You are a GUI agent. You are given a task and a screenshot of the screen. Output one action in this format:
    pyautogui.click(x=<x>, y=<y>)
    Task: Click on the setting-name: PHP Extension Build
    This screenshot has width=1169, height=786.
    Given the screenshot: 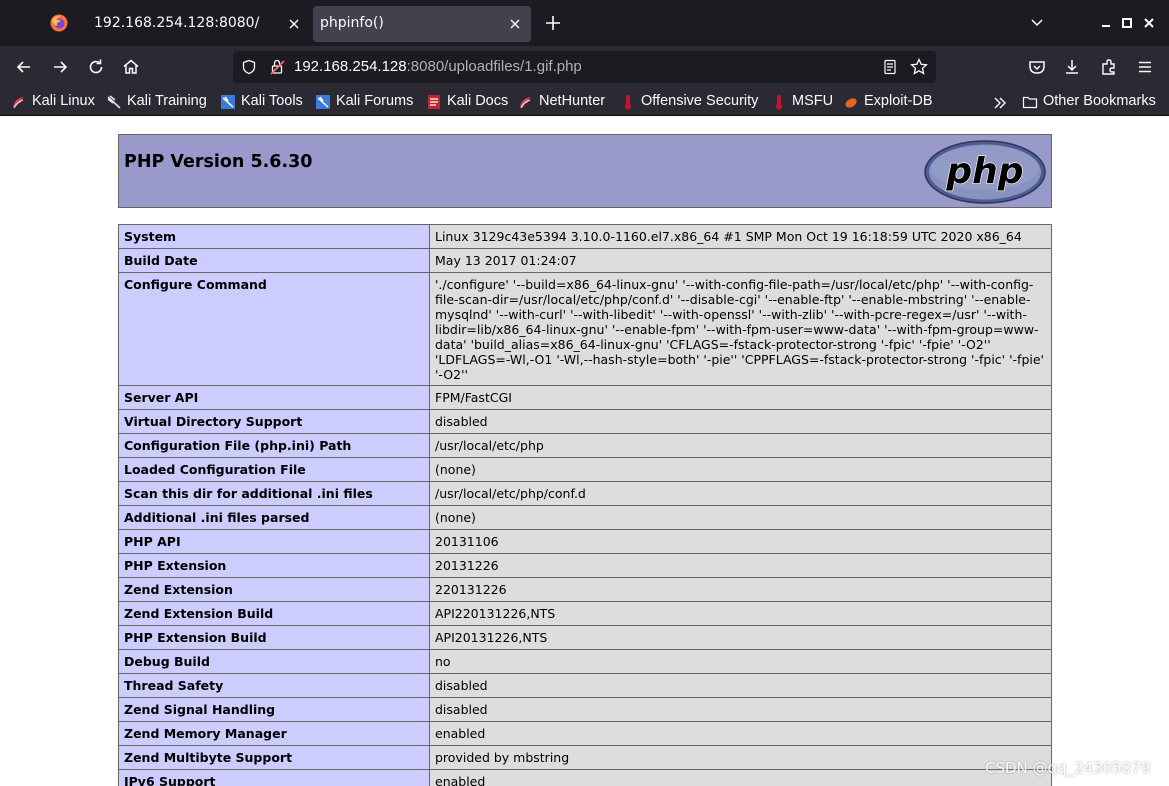 What is the action you would take?
    pyautogui.click(x=274, y=637)
    